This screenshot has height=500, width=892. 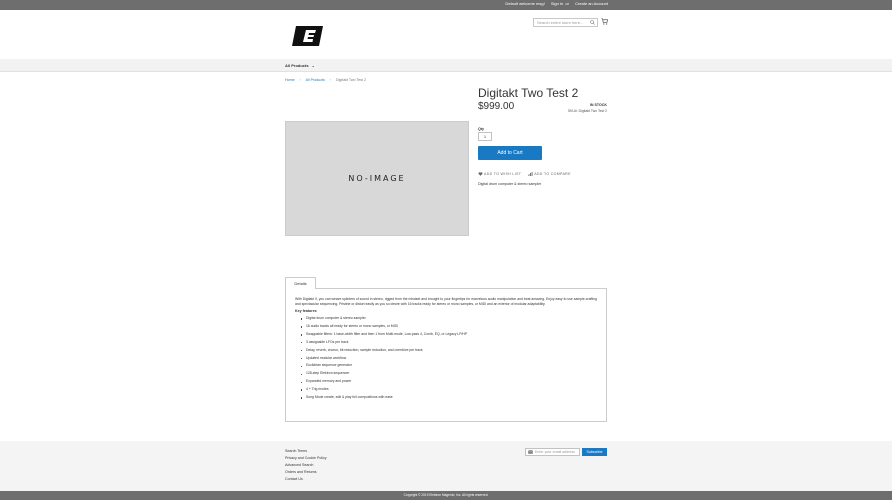 What do you see at coordinates (297, 65) in the screenshot?
I see `nav-item-label: All Products` at bounding box center [297, 65].